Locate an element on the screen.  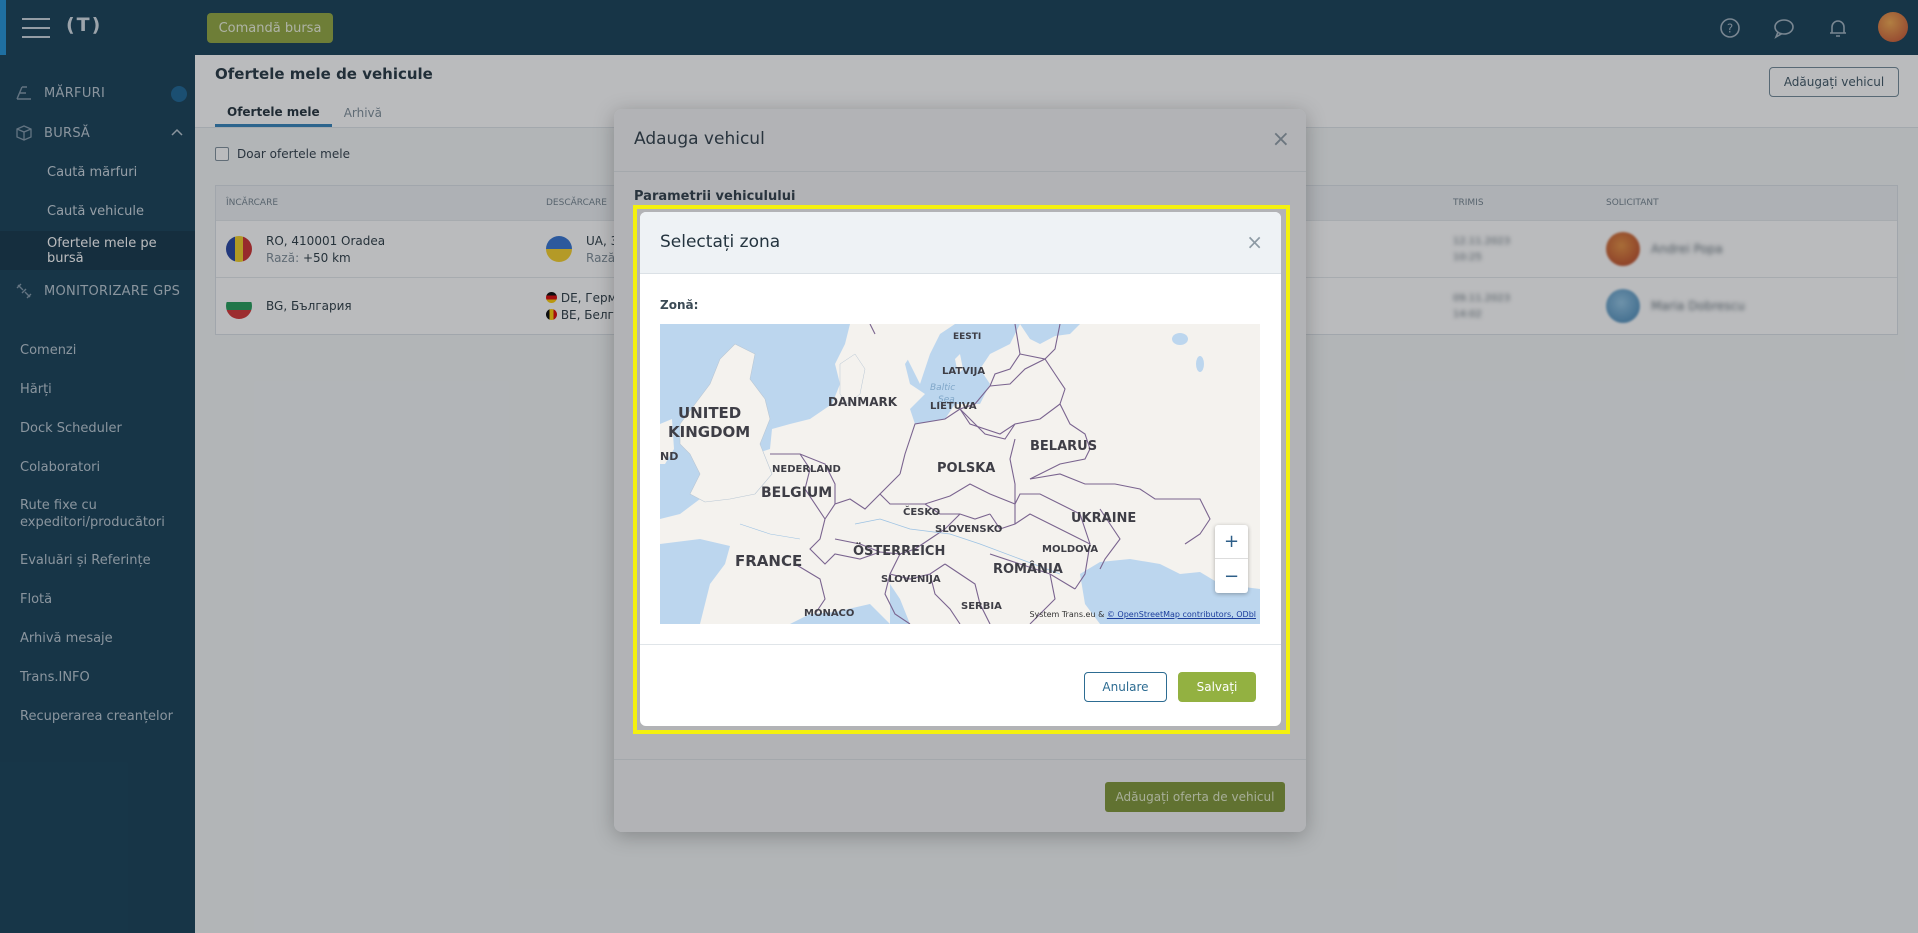
map-label-serbia: SERBIA is located at coordinates (981, 606).